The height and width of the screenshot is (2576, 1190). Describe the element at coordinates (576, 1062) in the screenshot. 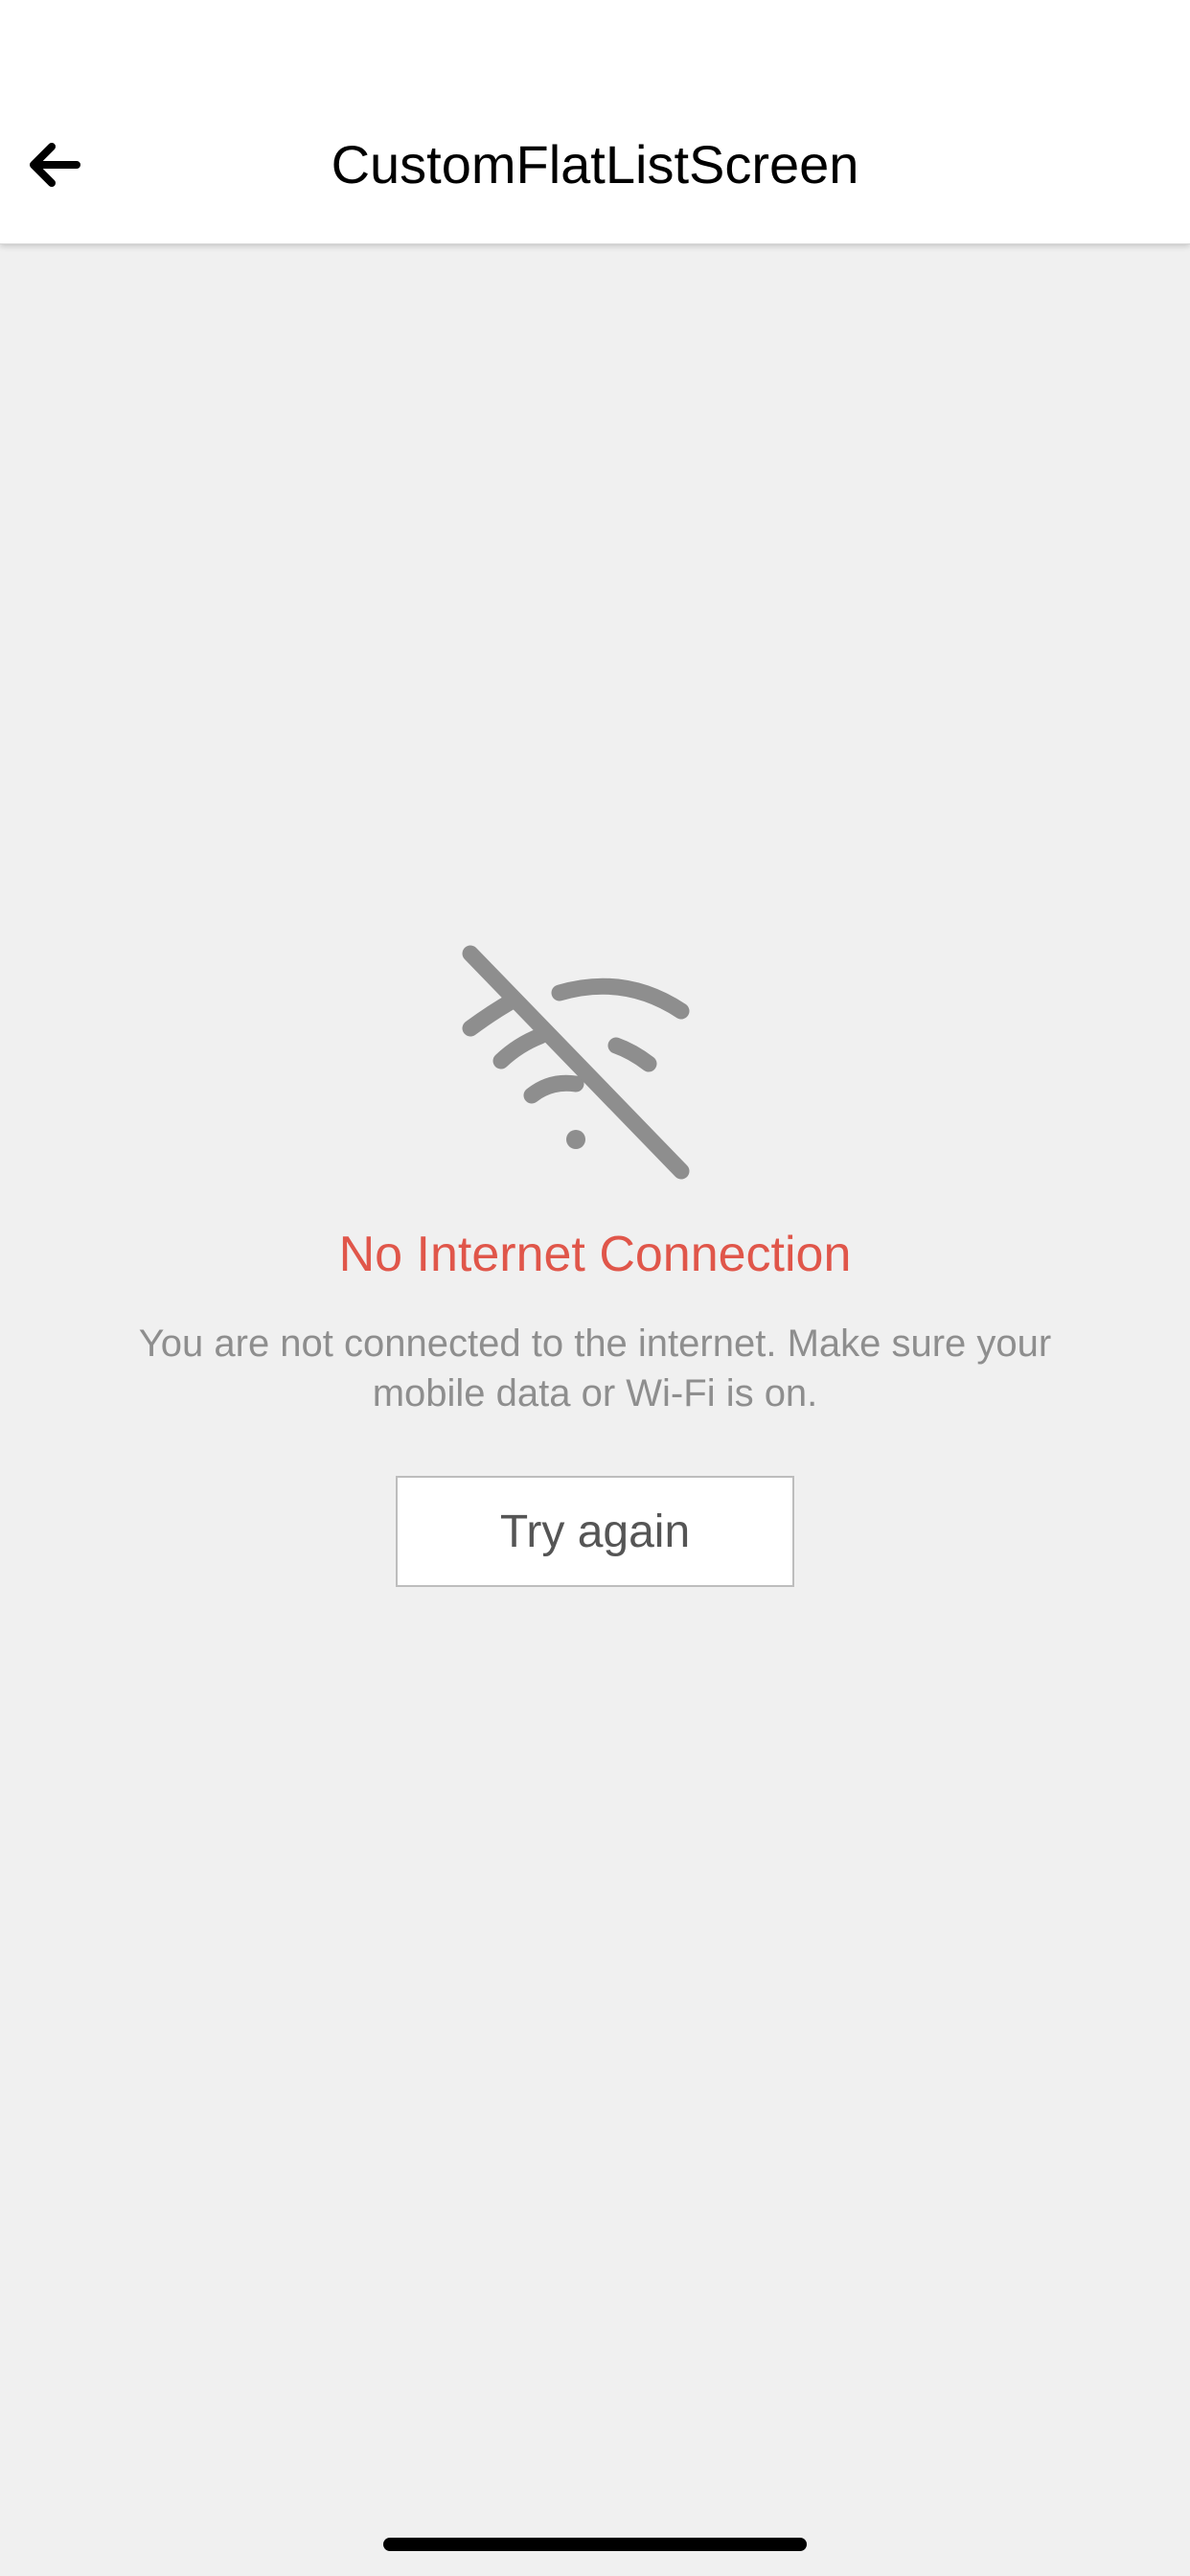

I see `wifi-off-icon` at that location.